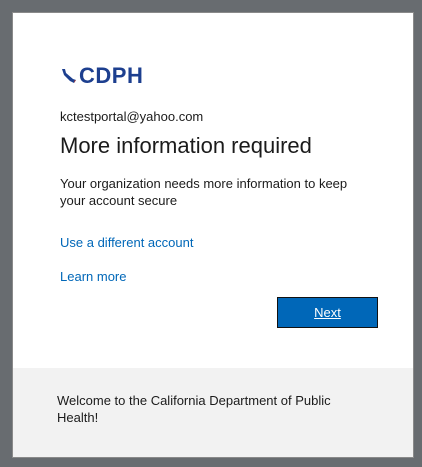 Image resolution: width=422 pixels, height=467 pixels. What do you see at coordinates (132, 116) in the screenshot?
I see `account-email: kctestportal@yahoo.com` at bounding box center [132, 116].